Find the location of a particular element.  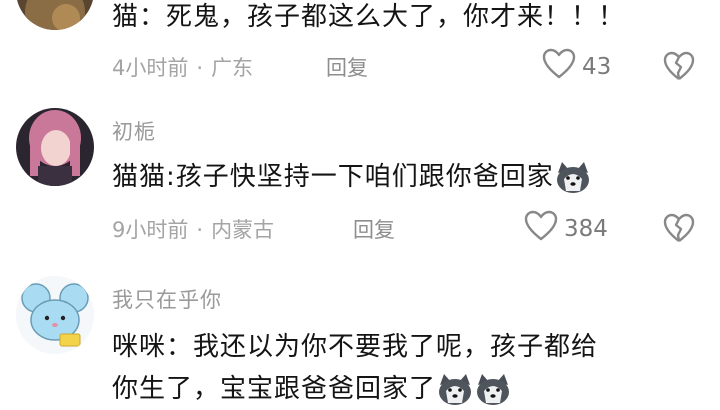

comment-location: 内蒙古 is located at coordinates (243, 230).